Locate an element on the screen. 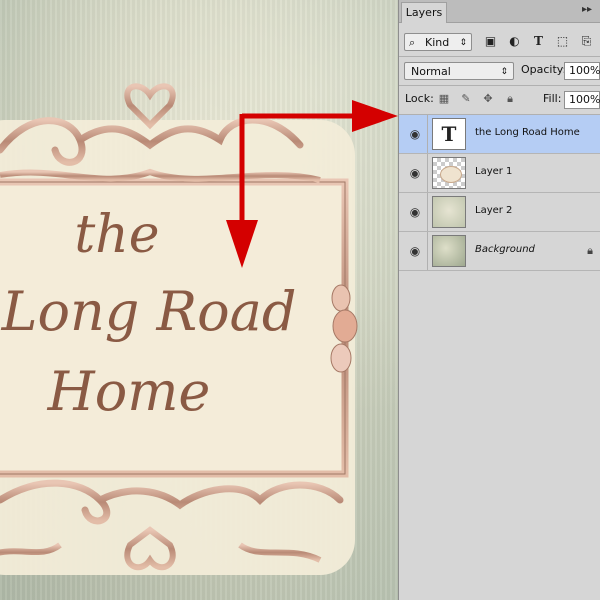 Image resolution: width=600 pixels, height=600 pixels. opacity-label: Opacity: is located at coordinates (544, 69).